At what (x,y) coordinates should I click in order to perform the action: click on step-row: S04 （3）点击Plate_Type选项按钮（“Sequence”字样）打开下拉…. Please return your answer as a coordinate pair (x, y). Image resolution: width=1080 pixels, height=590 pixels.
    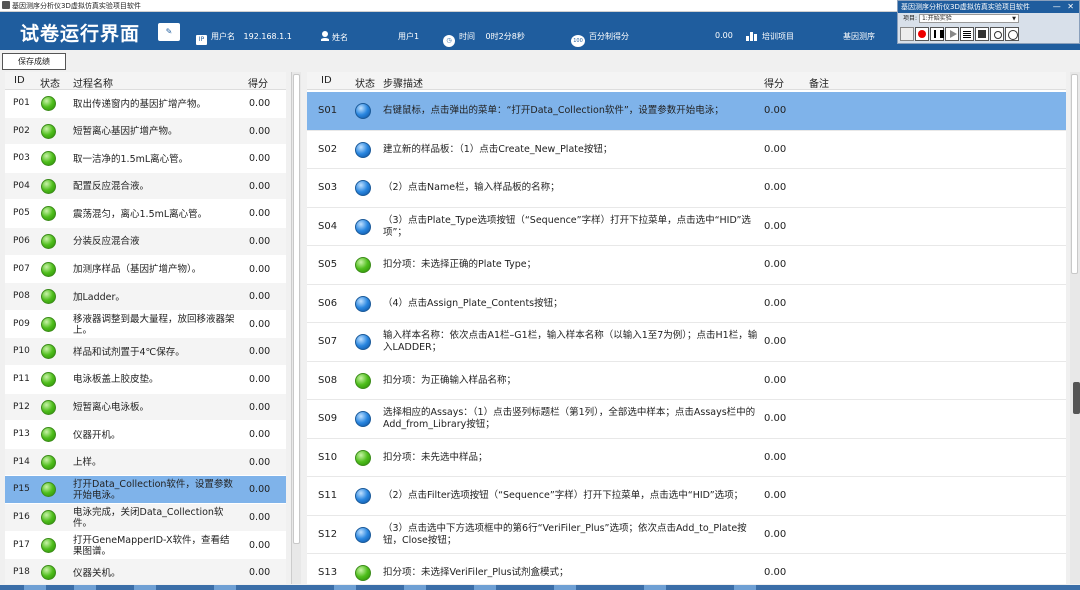
    Looking at the image, I should click on (686, 227).